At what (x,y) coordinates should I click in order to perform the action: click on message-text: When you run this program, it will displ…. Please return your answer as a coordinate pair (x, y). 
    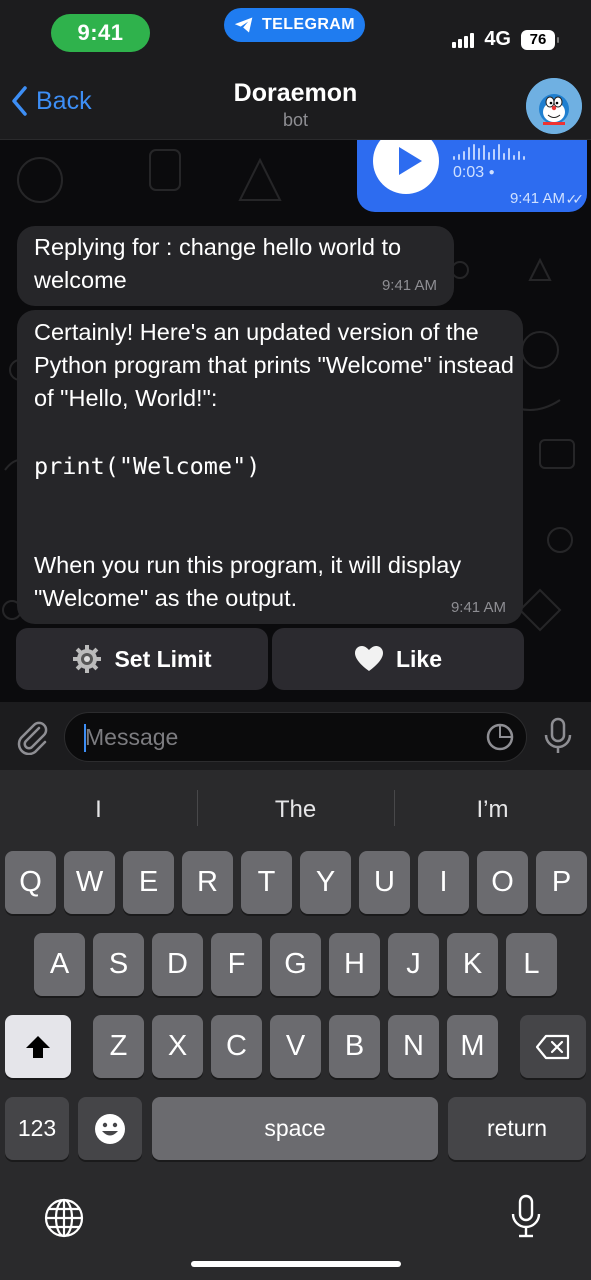
    Looking at the image, I should click on (251, 581).